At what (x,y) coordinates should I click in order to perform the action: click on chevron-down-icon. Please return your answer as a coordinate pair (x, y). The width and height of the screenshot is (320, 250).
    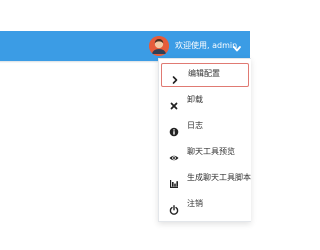
    Looking at the image, I should click on (237, 46).